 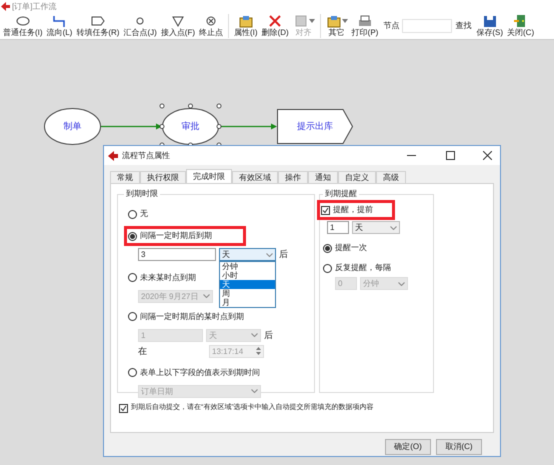 What do you see at coordinates (365, 26) in the screenshot?
I see `toolbar-button: 打印(P)` at bounding box center [365, 26].